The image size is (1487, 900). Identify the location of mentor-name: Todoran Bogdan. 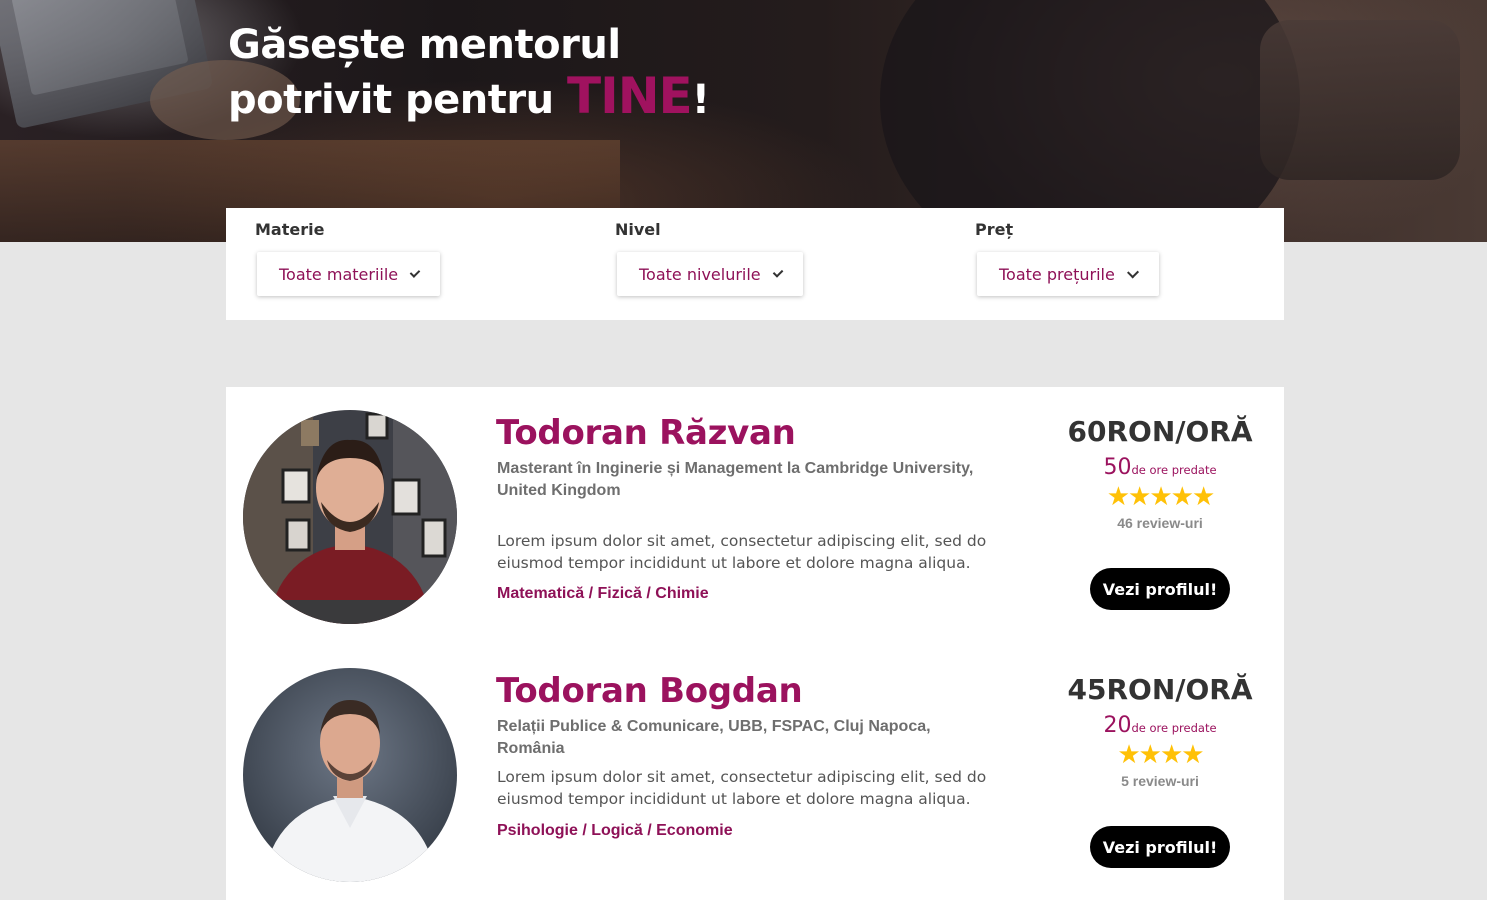
(649, 691).